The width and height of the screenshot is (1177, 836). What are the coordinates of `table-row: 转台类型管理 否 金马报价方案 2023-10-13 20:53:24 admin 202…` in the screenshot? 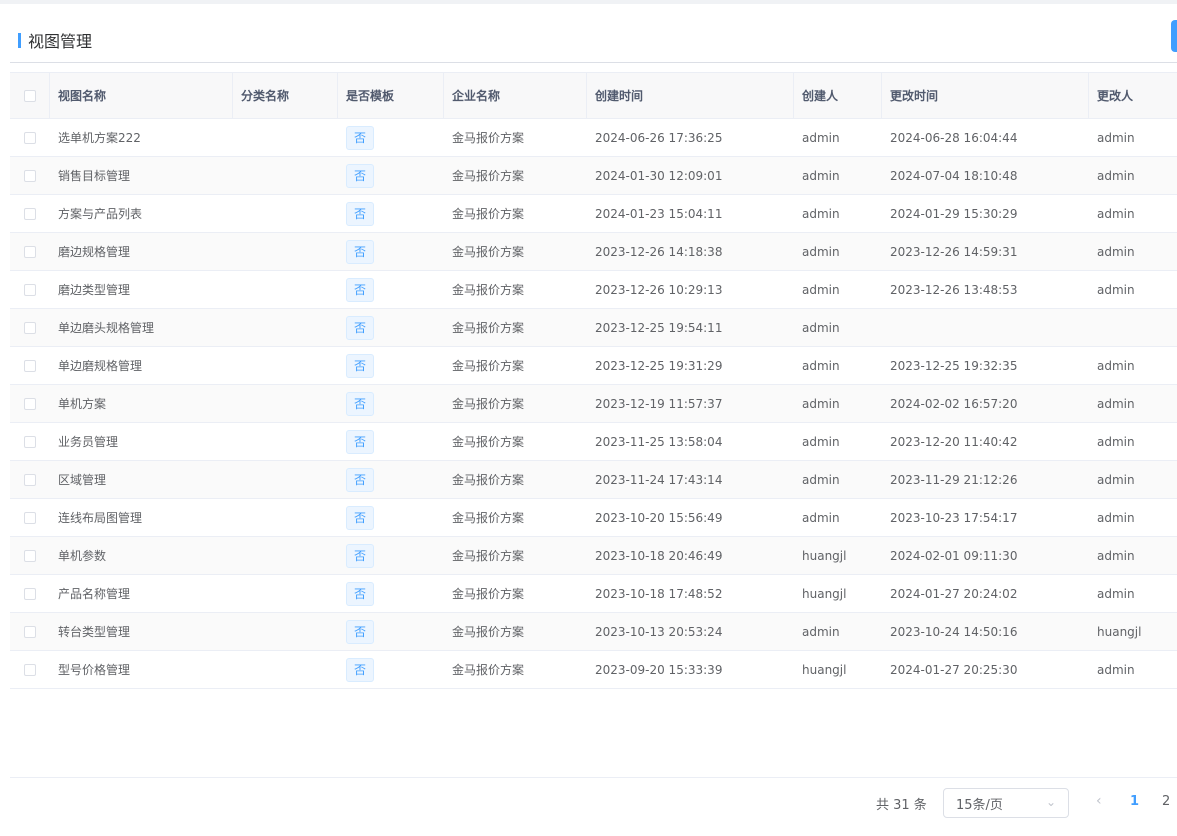 It's located at (593, 632).